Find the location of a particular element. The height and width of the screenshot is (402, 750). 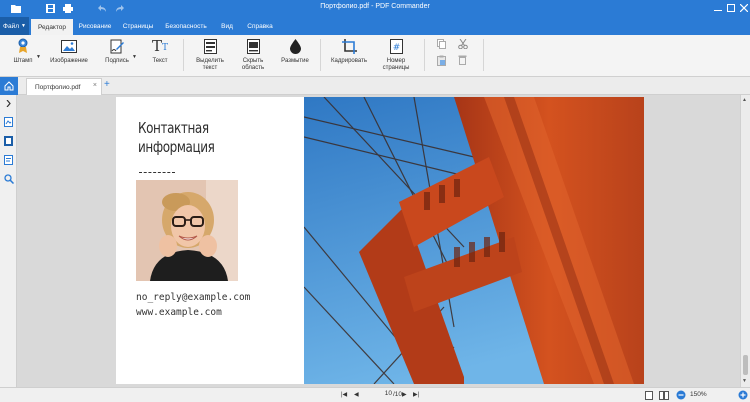

two-page-view-icon is located at coordinates (664, 396).